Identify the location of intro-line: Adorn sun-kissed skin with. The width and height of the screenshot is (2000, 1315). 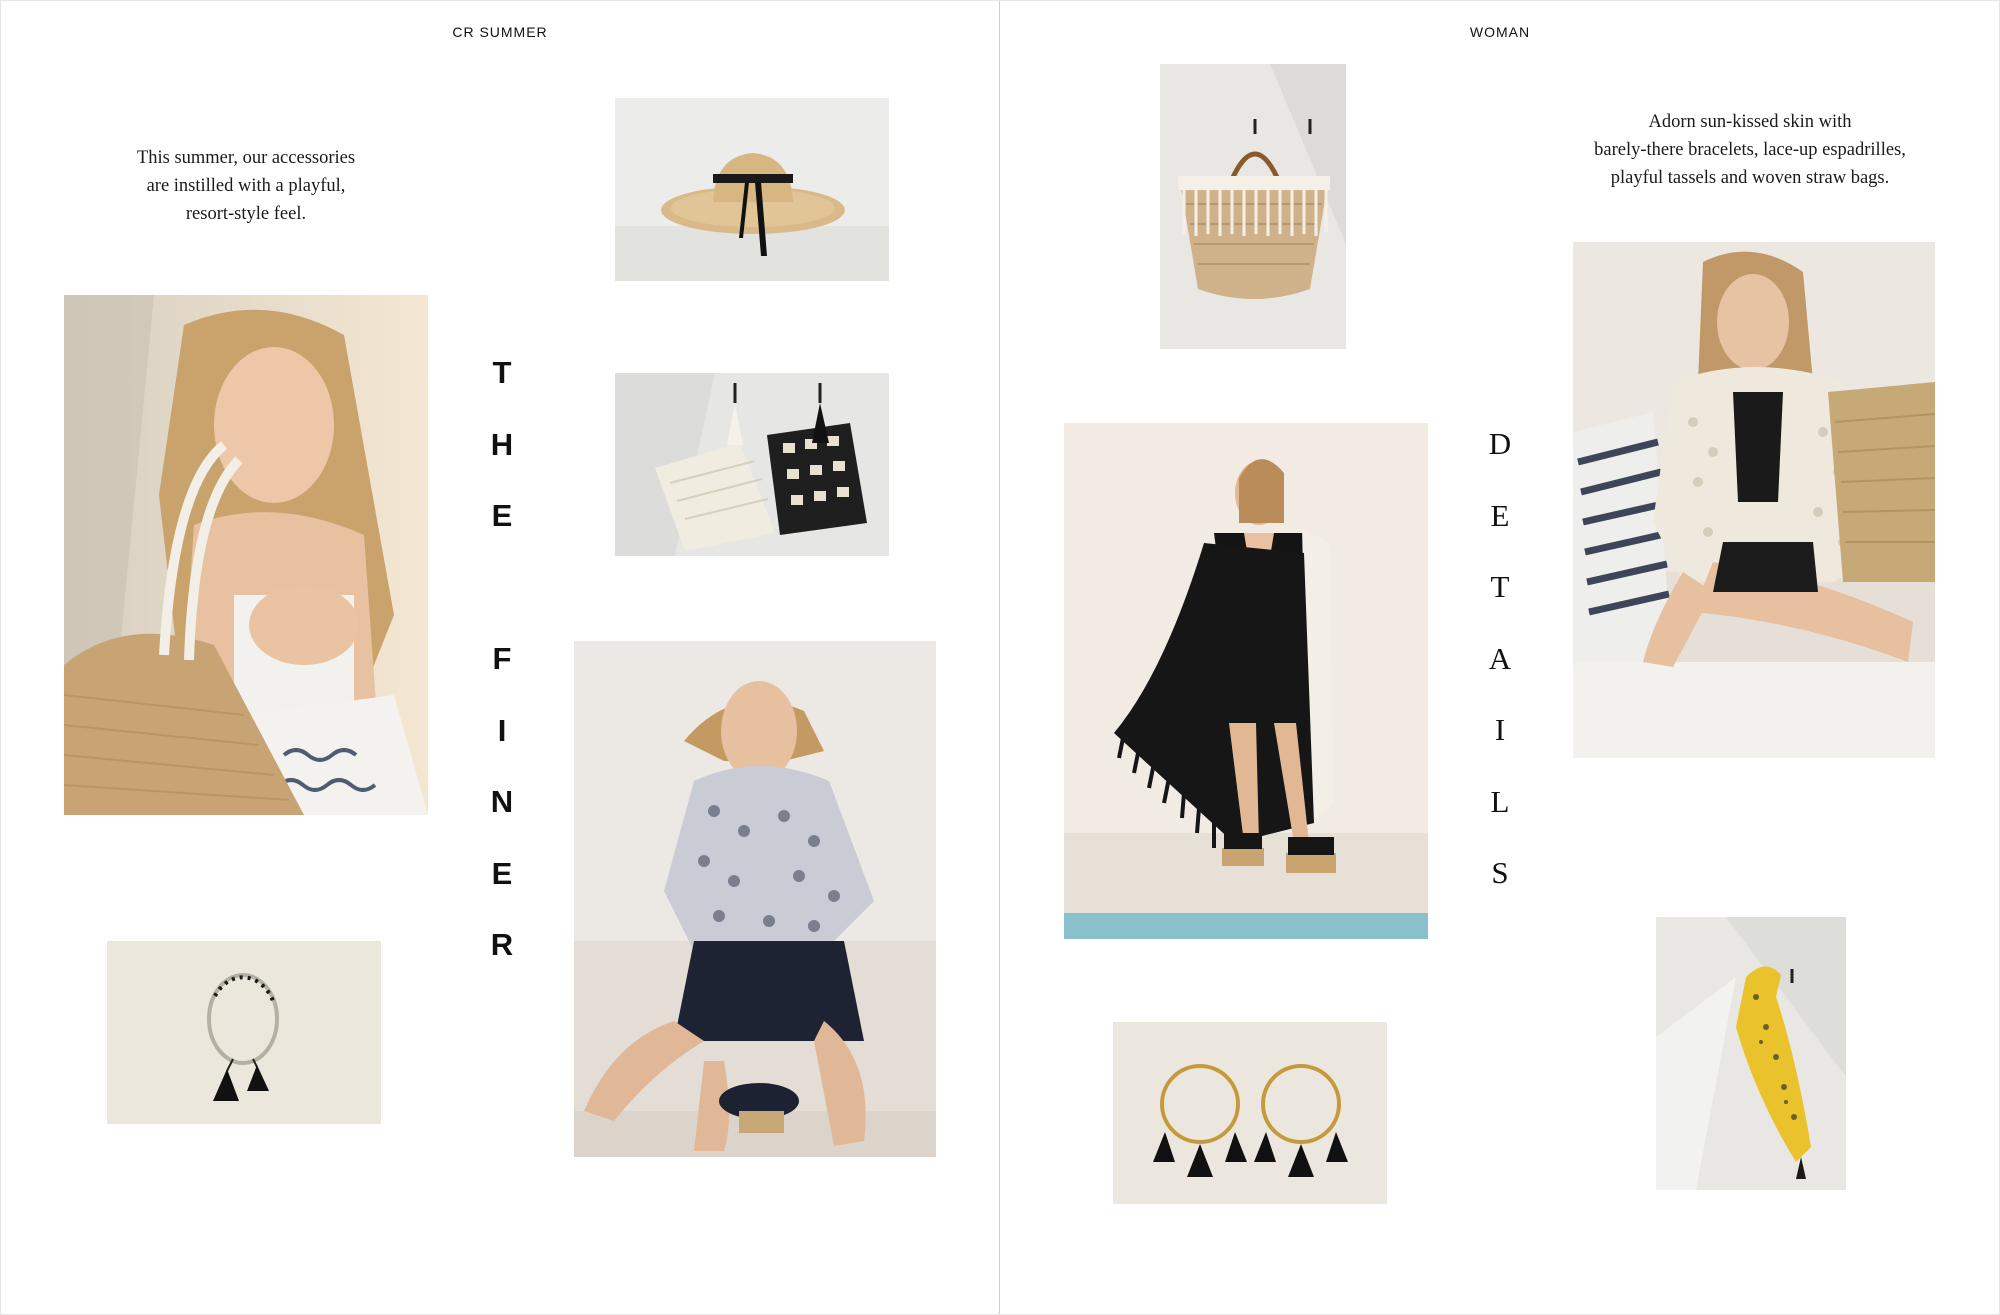
(1750, 122).